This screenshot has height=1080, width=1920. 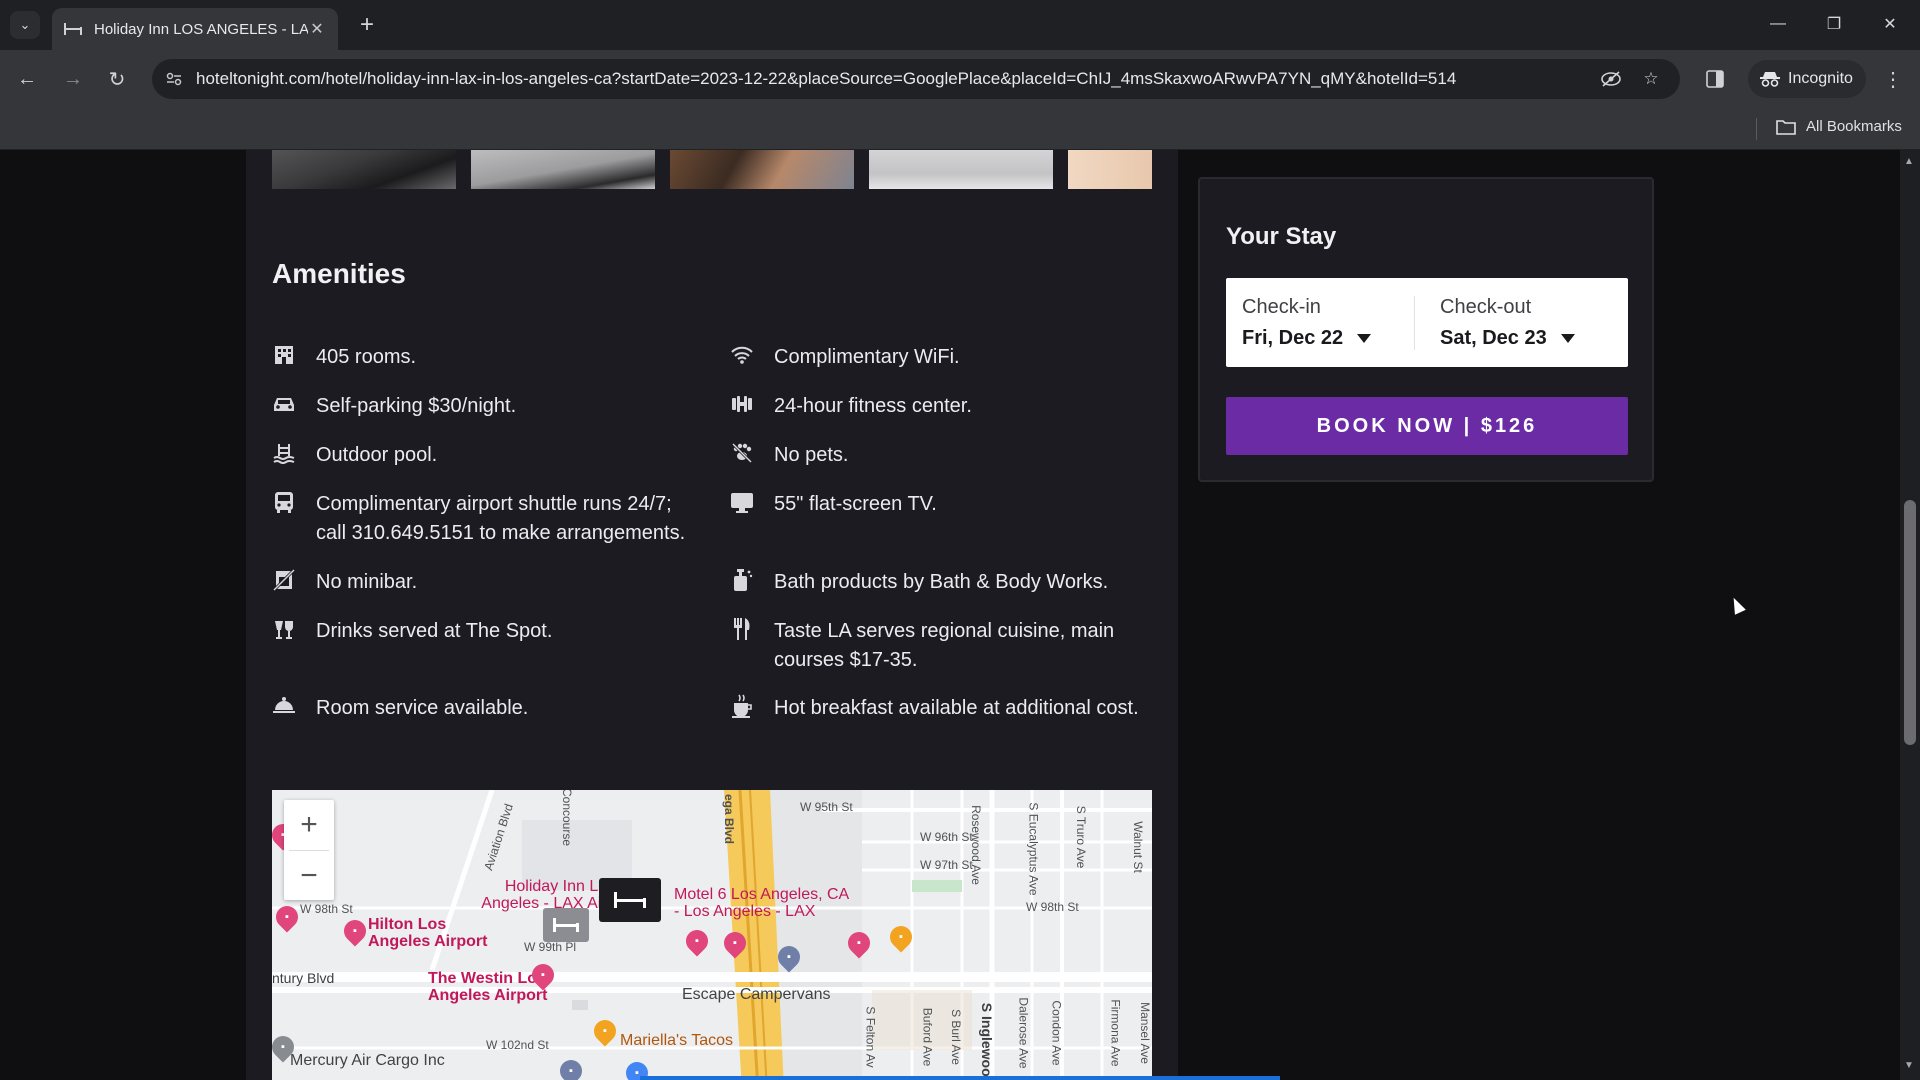 I want to click on map-street-label: ega Blvd, so click(x=729, y=819).